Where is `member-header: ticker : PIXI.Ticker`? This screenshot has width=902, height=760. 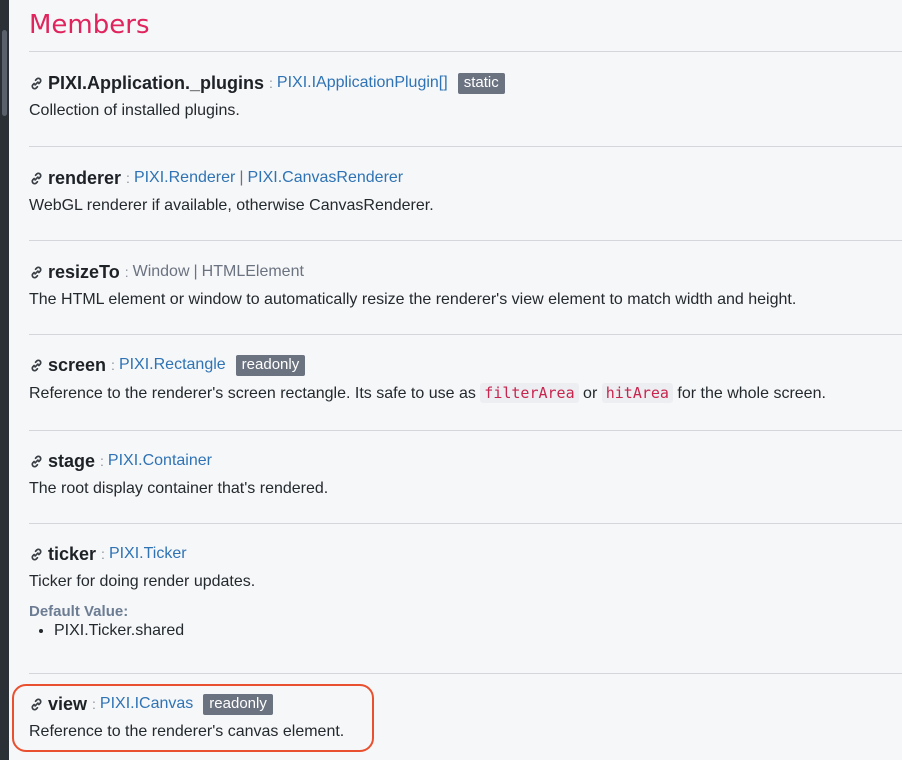 member-header: ticker : PIXI.Ticker is located at coordinates (465, 554).